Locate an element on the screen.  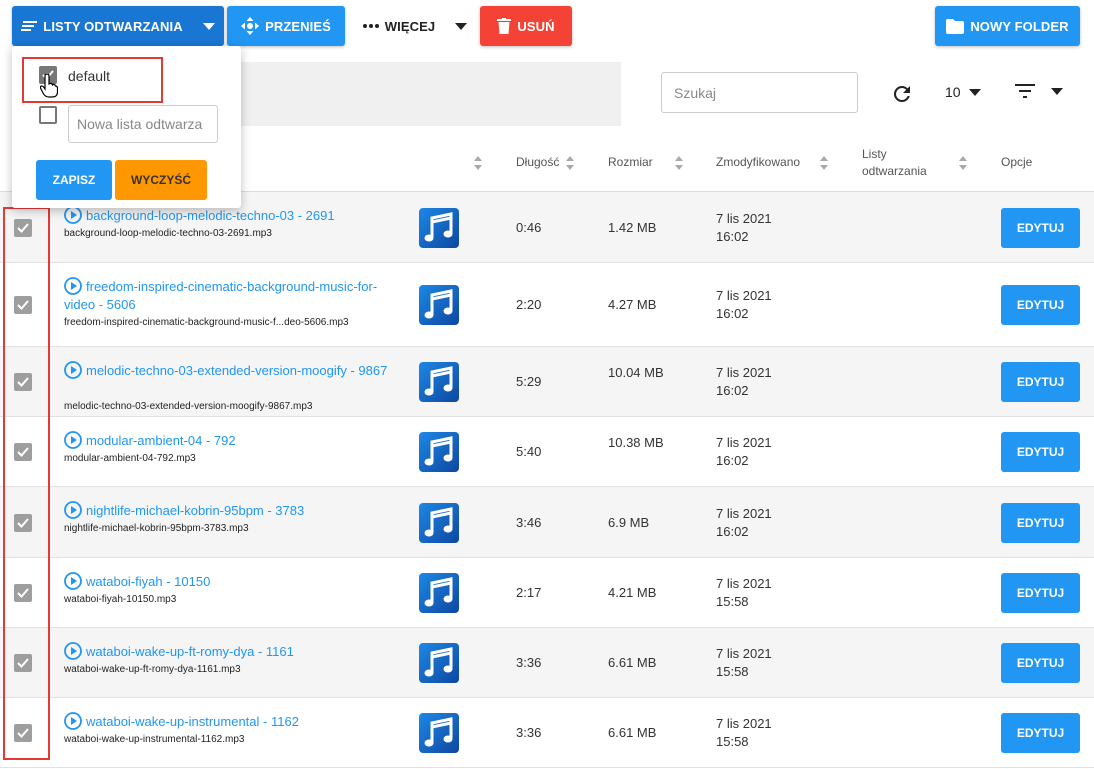
file-title-link: wataboi-wake-up-ft-romy-dya - 1161 is located at coordinates (229, 651).